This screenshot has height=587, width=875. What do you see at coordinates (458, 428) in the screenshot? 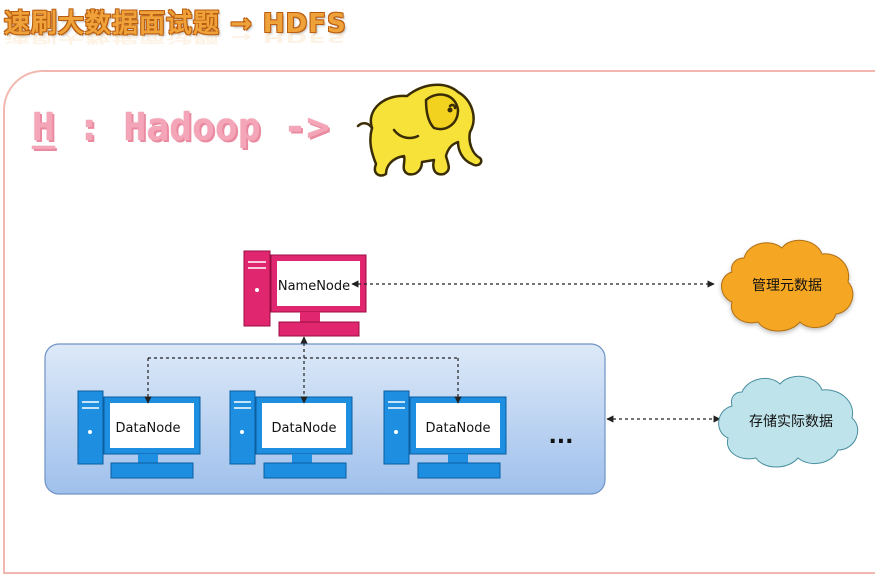
I see `datanode-3-label: DataNode` at bounding box center [458, 428].